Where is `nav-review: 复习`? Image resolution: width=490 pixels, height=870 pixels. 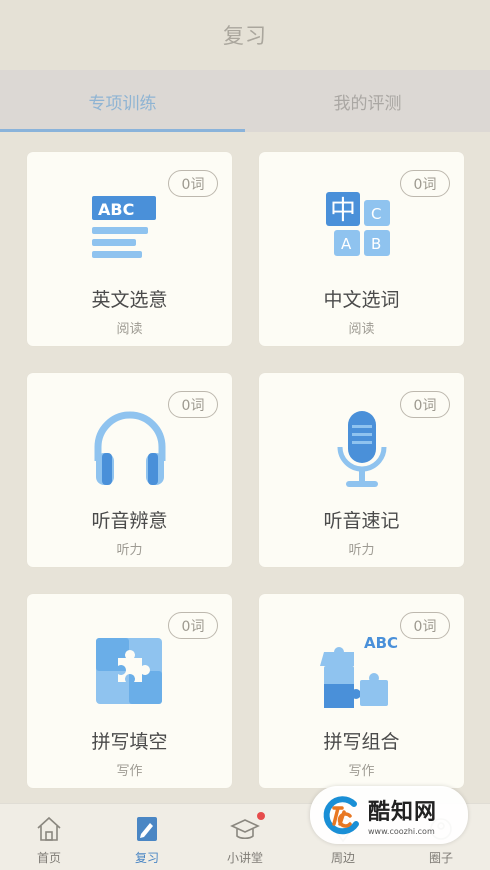 nav-review: 复习 is located at coordinates (147, 837).